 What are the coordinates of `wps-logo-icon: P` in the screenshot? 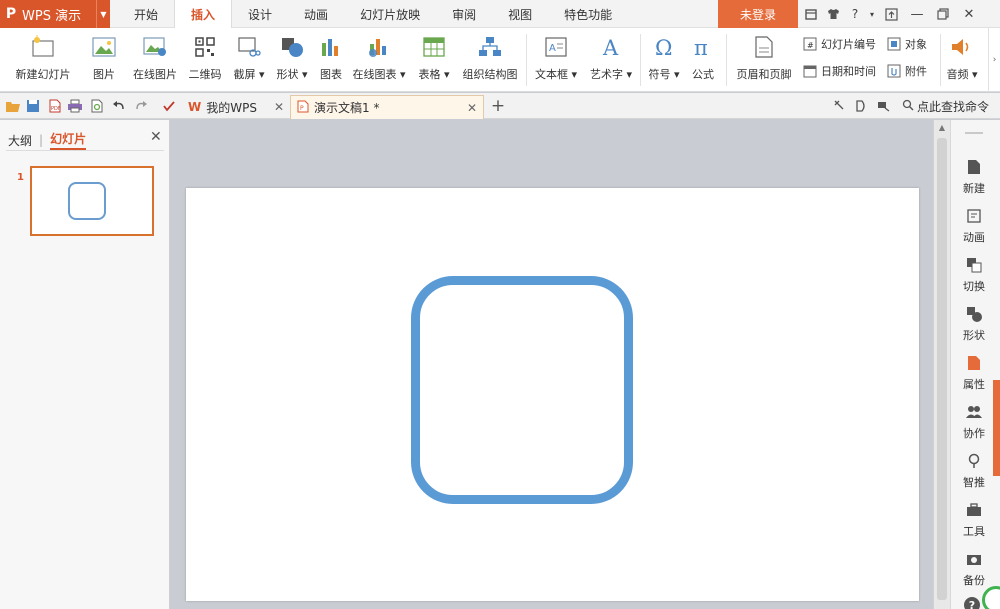 It's located at (11, 14).